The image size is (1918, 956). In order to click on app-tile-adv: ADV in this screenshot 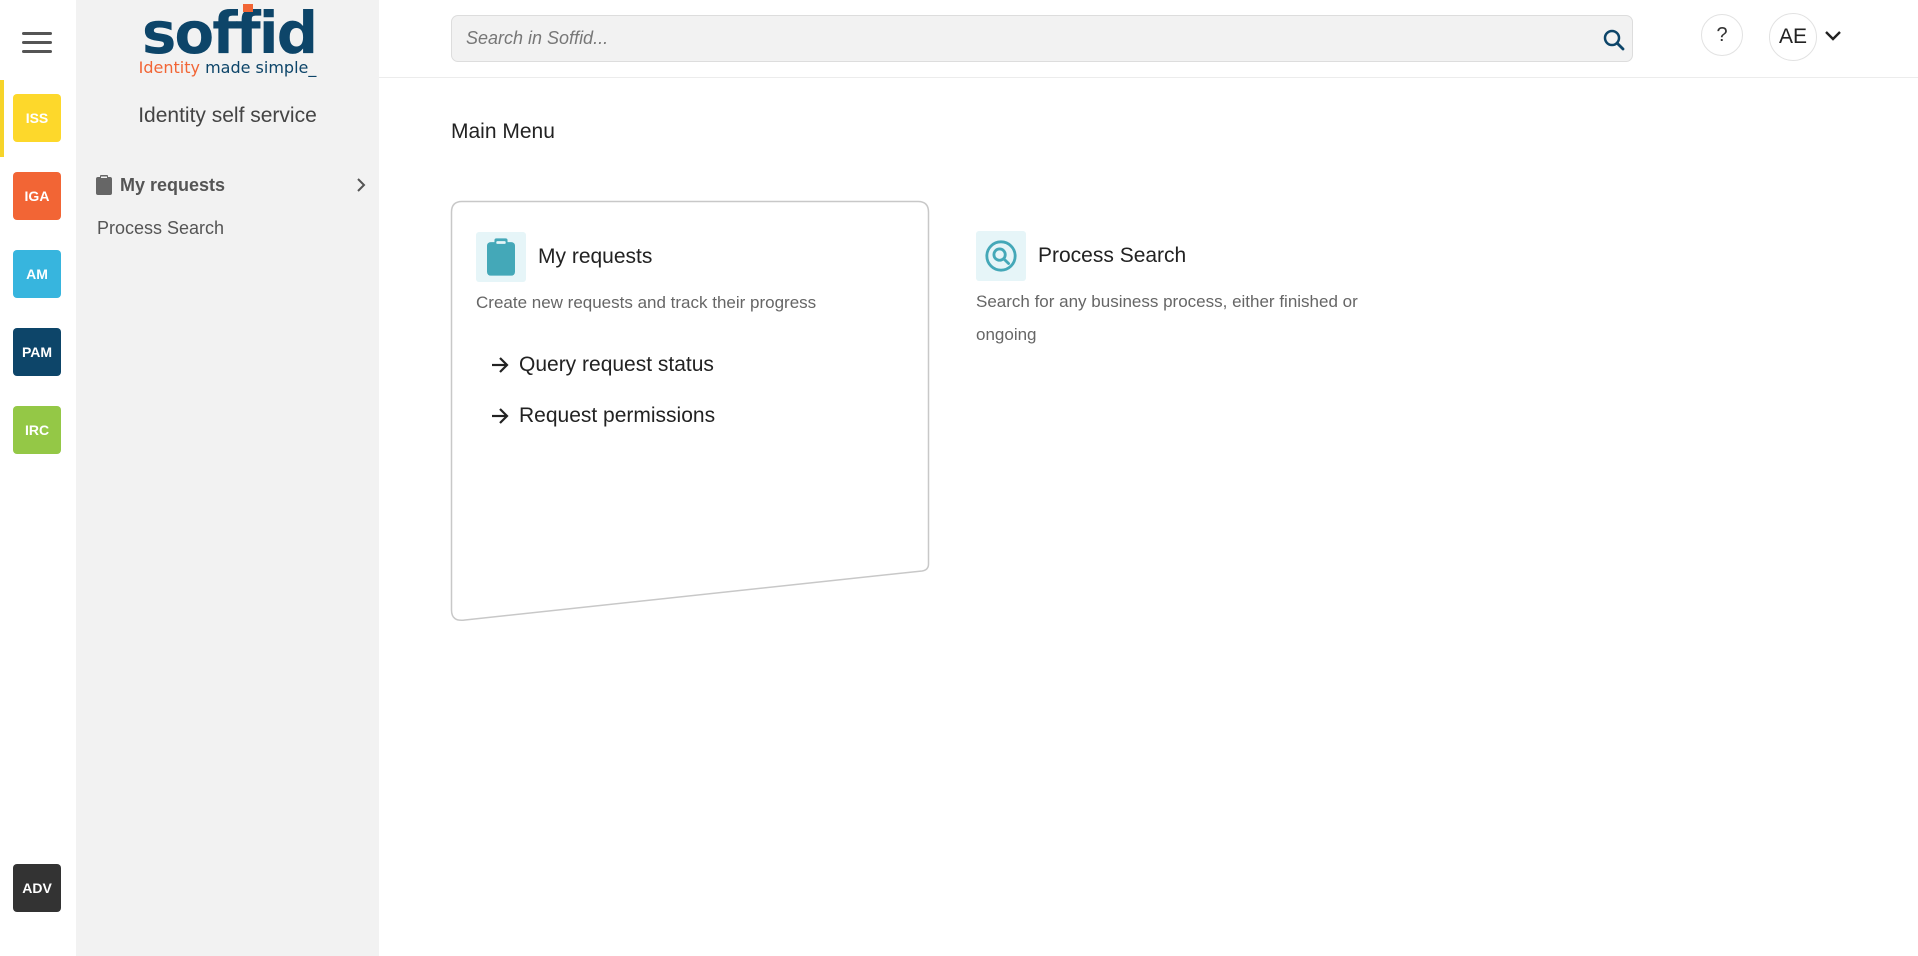, I will do `click(37, 888)`.